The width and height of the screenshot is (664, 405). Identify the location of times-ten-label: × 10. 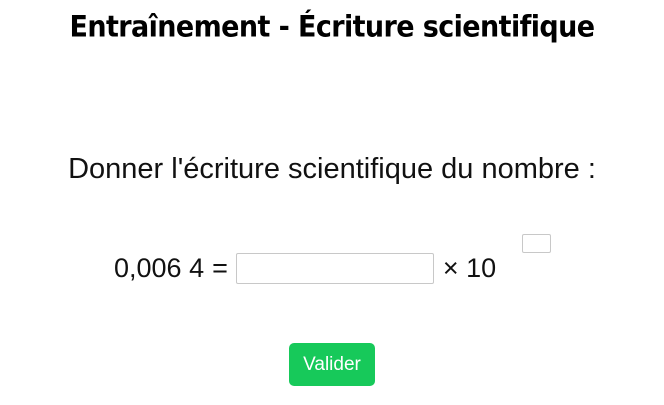
(469, 267).